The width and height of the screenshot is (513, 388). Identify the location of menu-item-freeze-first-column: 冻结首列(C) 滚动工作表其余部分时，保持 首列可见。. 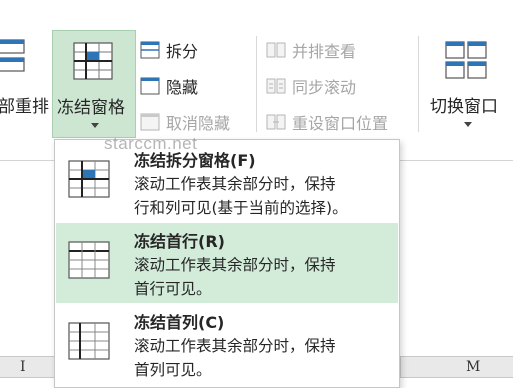
(227, 344).